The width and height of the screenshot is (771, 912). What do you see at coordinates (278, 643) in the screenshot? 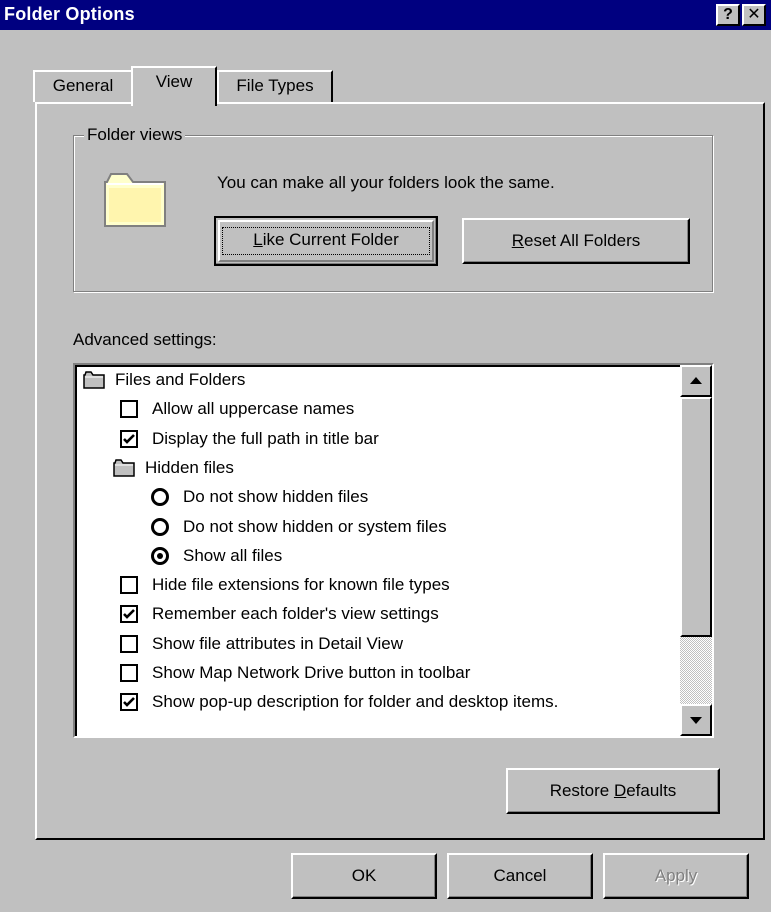
I see `setting-label: Show file attributes in Detail View` at bounding box center [278, 643].